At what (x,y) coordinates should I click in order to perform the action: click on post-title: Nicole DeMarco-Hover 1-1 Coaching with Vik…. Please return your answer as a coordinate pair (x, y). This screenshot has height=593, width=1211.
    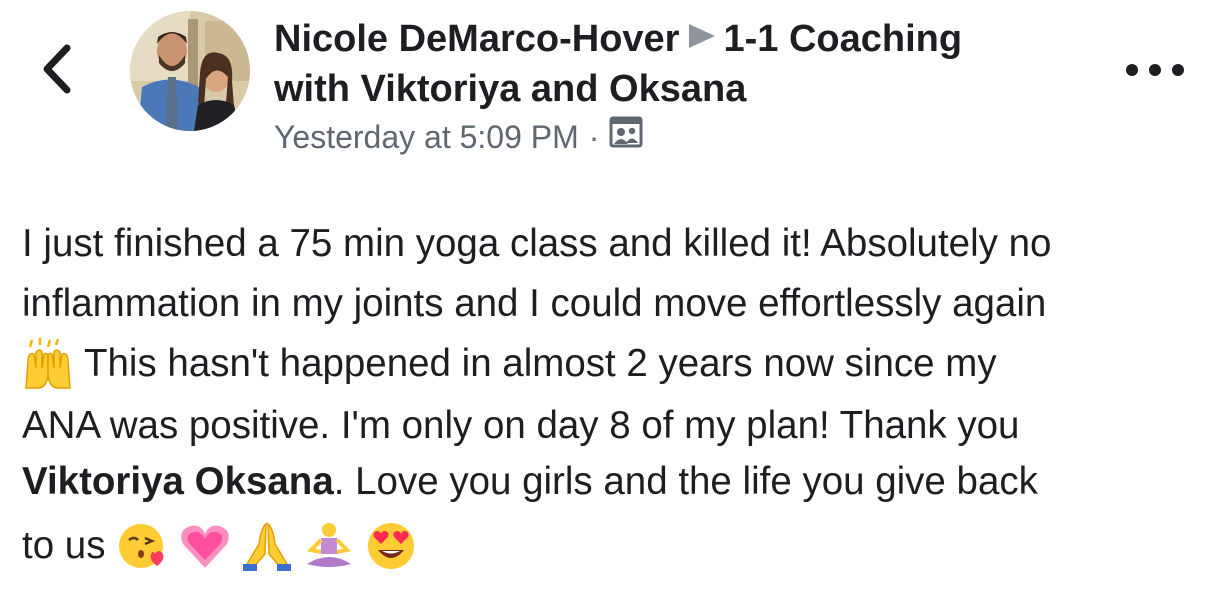
    Looking at the image, I should click on (684, 63).